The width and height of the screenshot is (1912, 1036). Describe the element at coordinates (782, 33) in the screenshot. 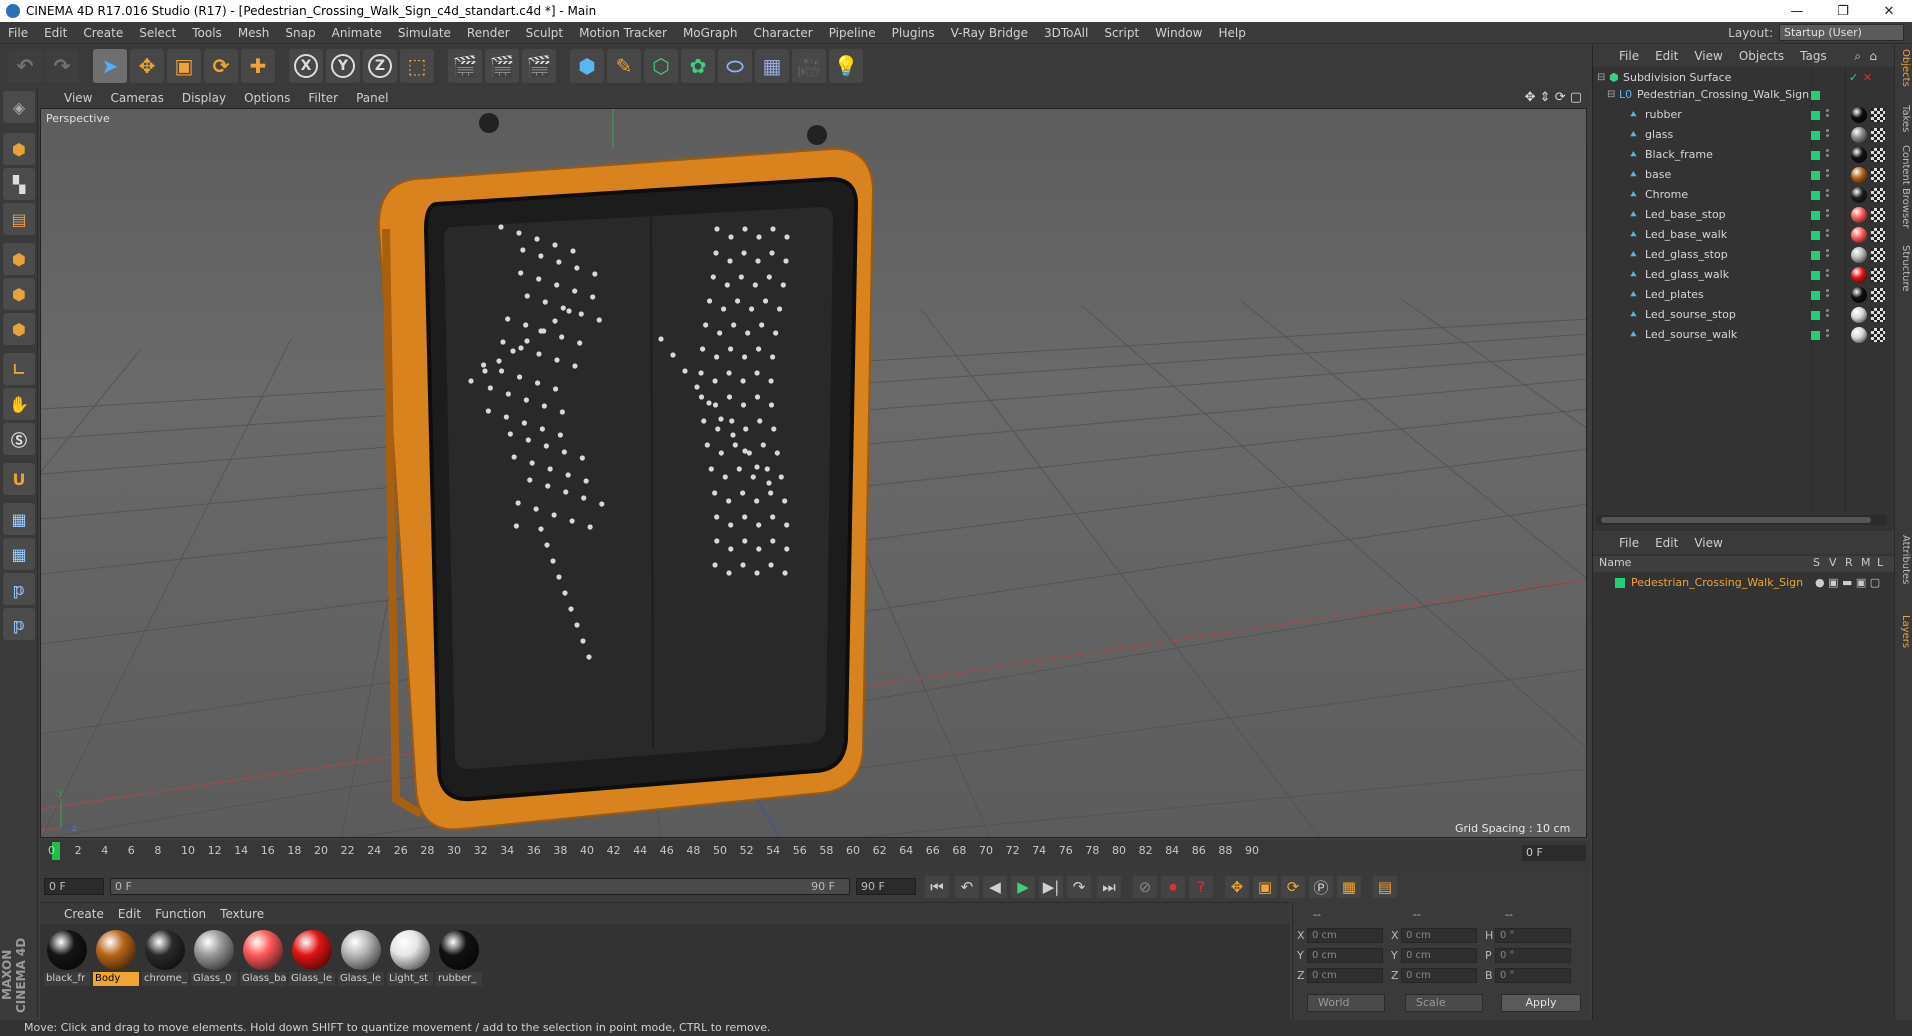

I see `menu-character: Character` at that location.